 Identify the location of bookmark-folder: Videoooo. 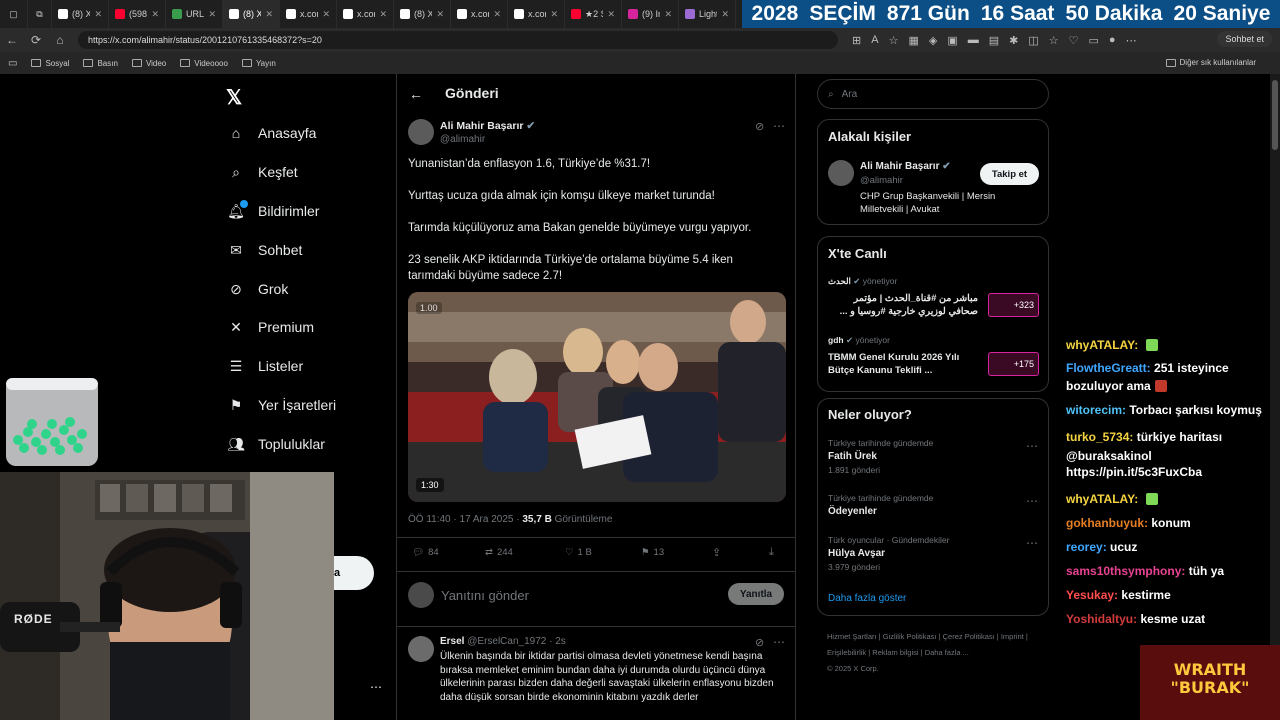
(204, 63).